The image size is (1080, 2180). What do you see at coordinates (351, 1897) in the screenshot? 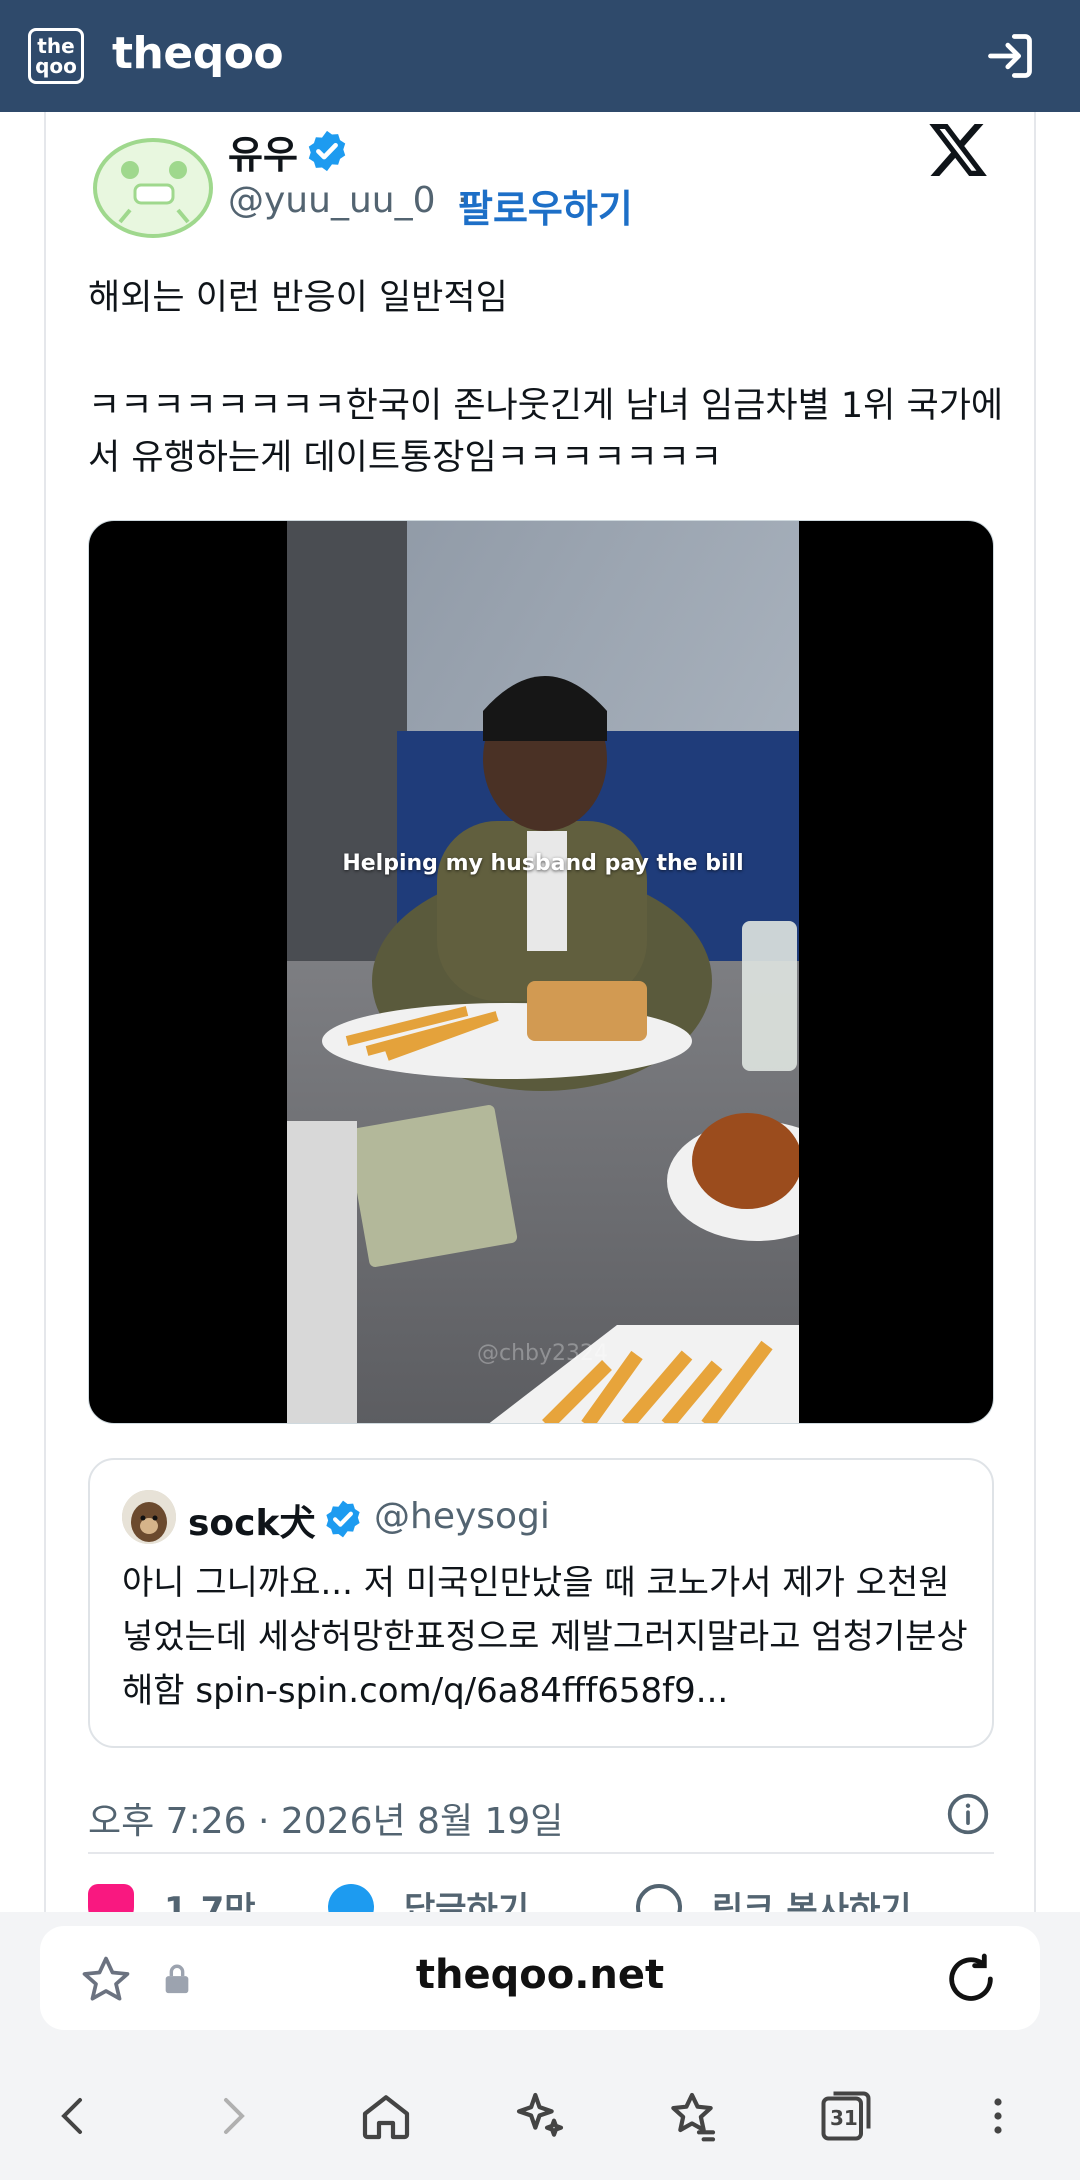
I see `reply-icon` at bounding box center [351, 1897].